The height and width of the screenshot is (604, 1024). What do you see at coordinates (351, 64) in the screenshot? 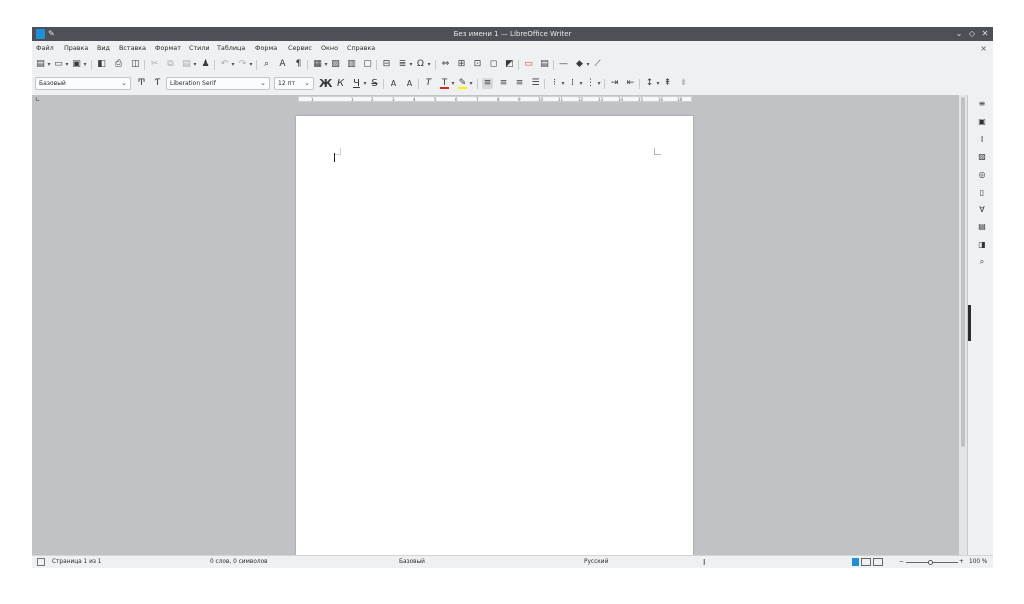
I see `insert-chart-icon: ▥` at bounding box center [351, 64].